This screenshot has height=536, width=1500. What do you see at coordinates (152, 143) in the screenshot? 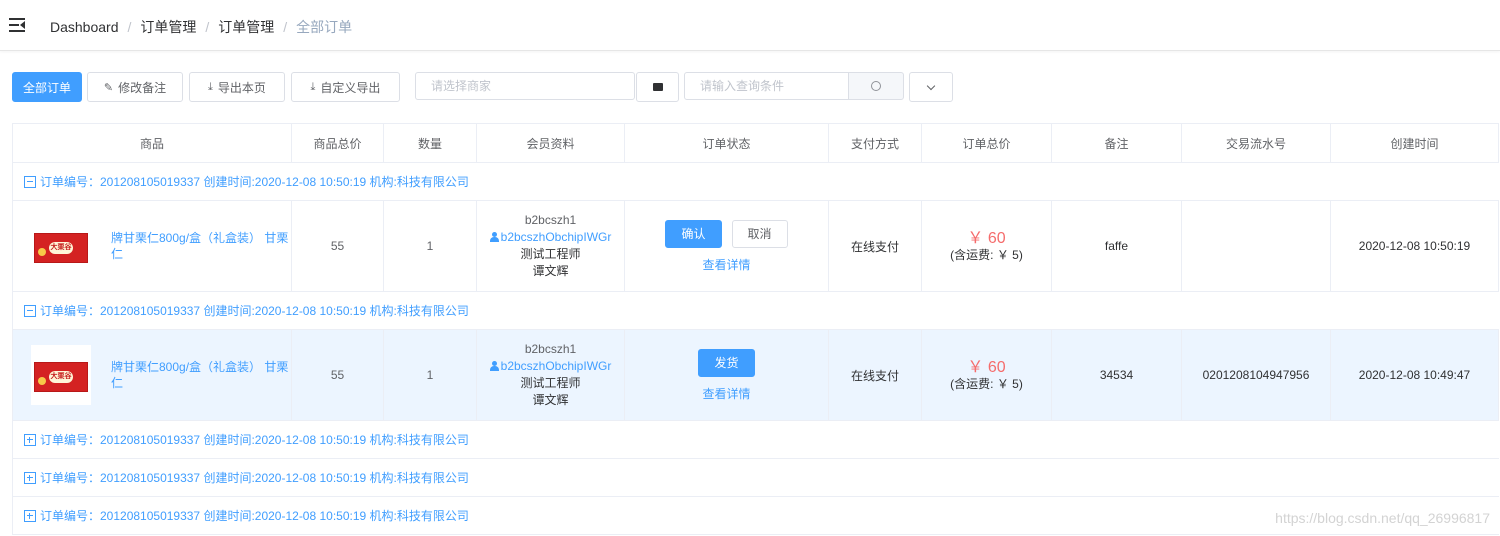
I see `col-product: 商品` at bounding box center [152, 143].